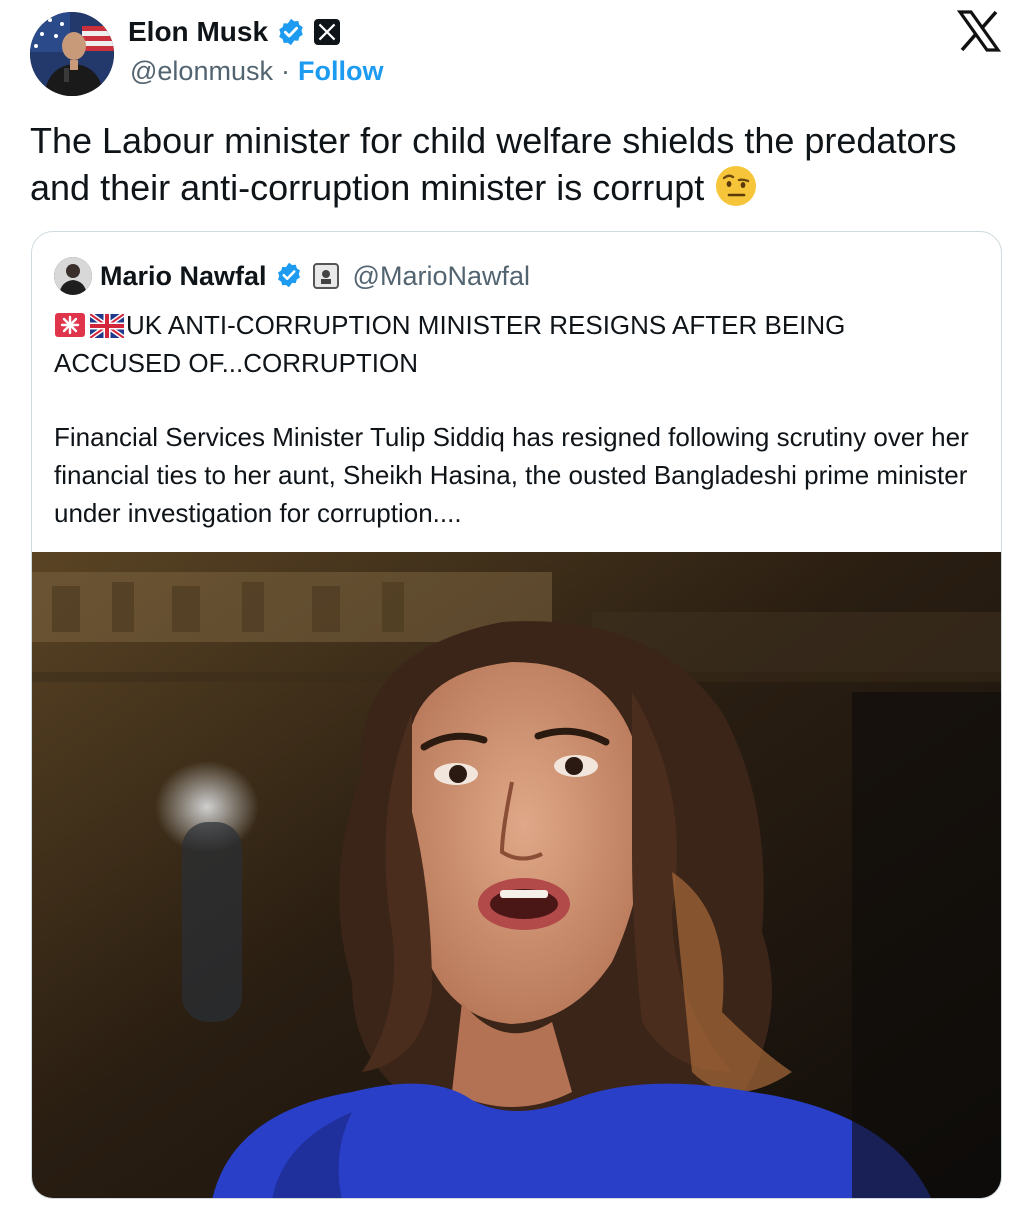  I want to click on author-display-name: Elon Musk, so click(198, 32).